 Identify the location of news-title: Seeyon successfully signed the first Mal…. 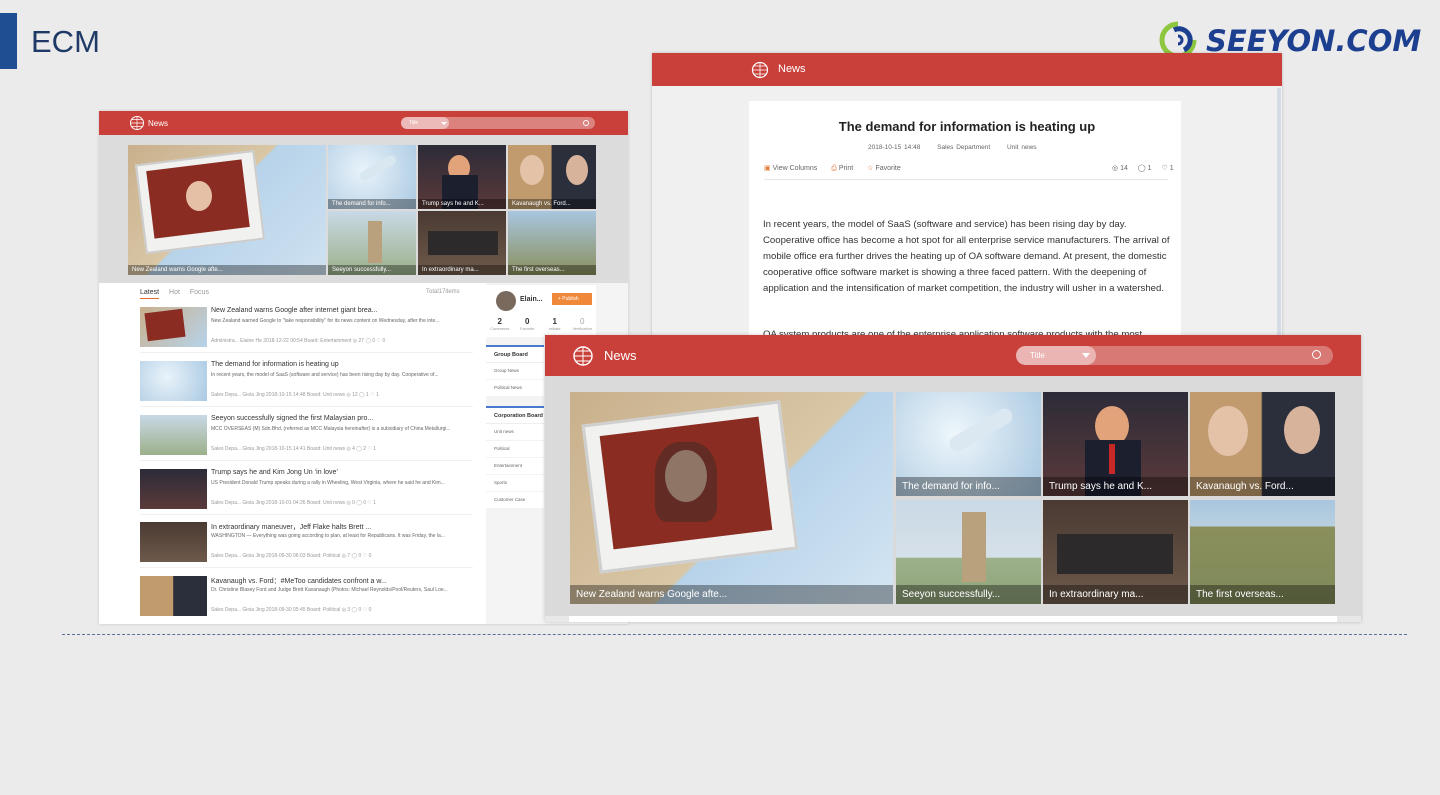
(292, 418).